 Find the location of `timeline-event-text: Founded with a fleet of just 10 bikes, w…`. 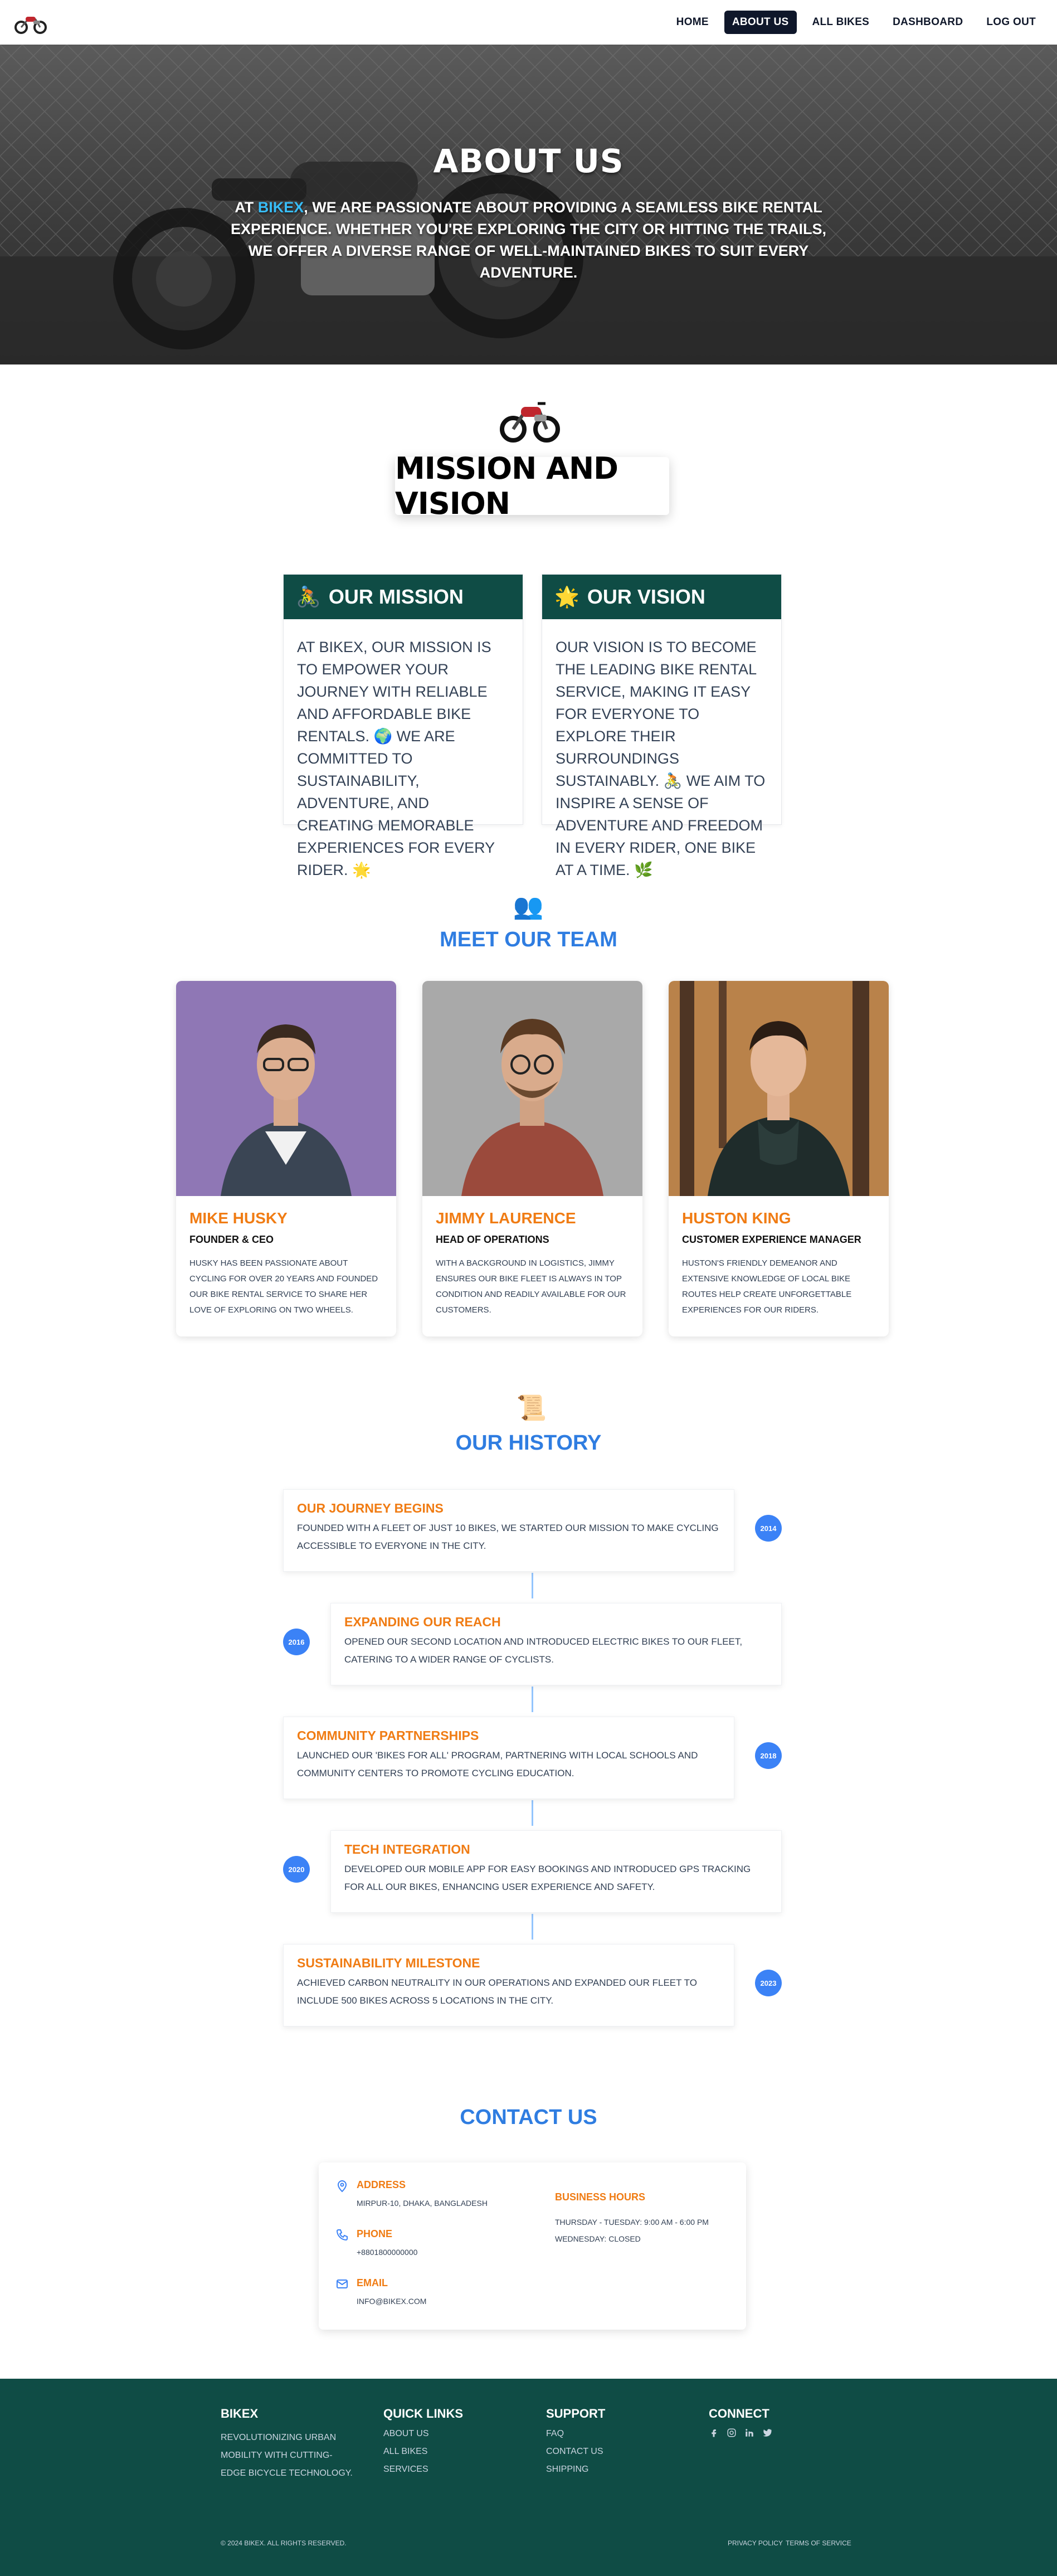

timeline-event-text: Founded with a fleet of just 10 bikes, w… is located at coordinates (508, 1537).